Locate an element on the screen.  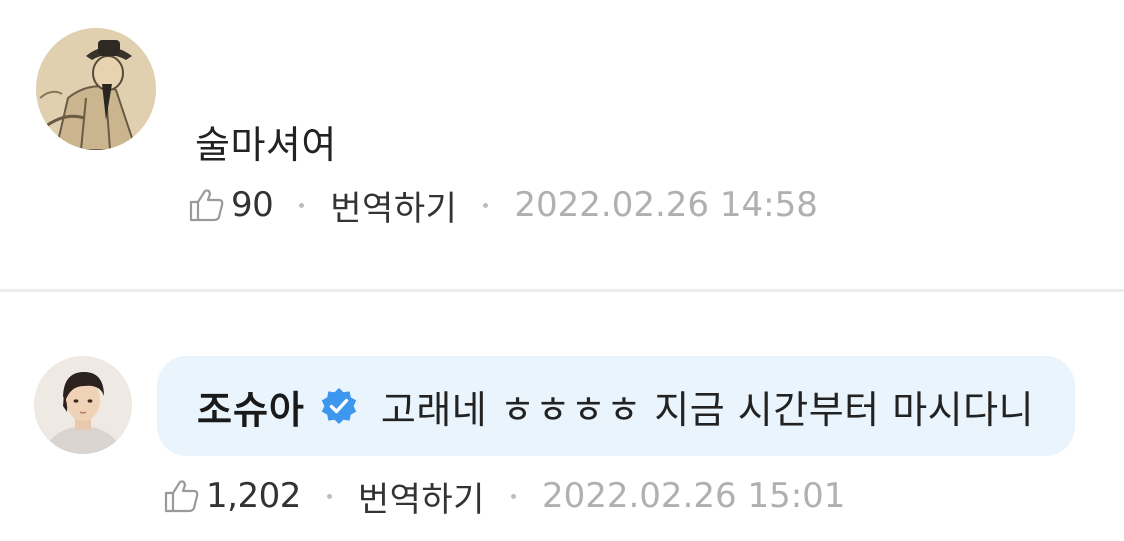
traditional-painting-avatar-icon is located at coordinates (96, 89).